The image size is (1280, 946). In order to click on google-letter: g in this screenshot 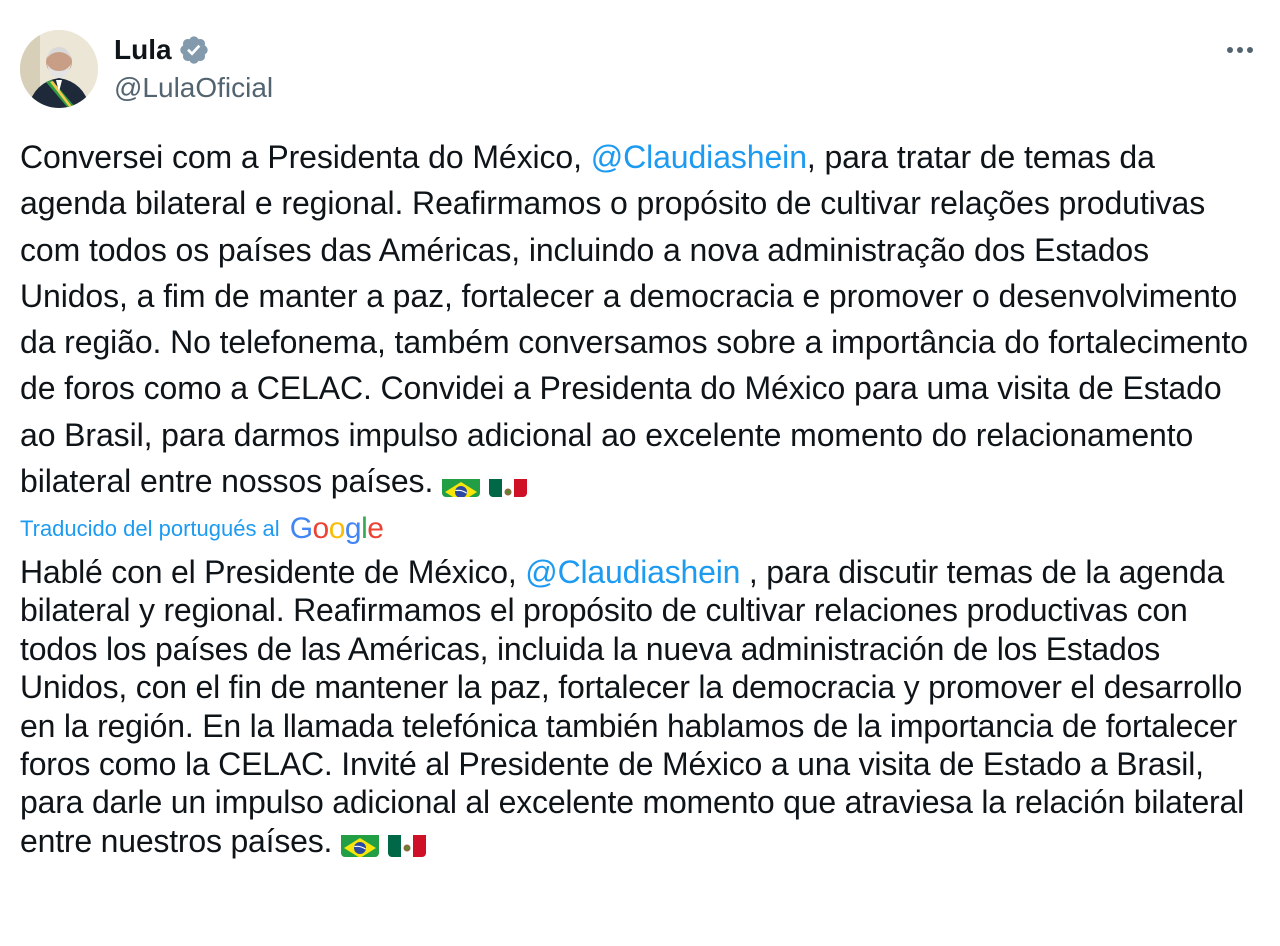, I will do `click(353, 528)`.